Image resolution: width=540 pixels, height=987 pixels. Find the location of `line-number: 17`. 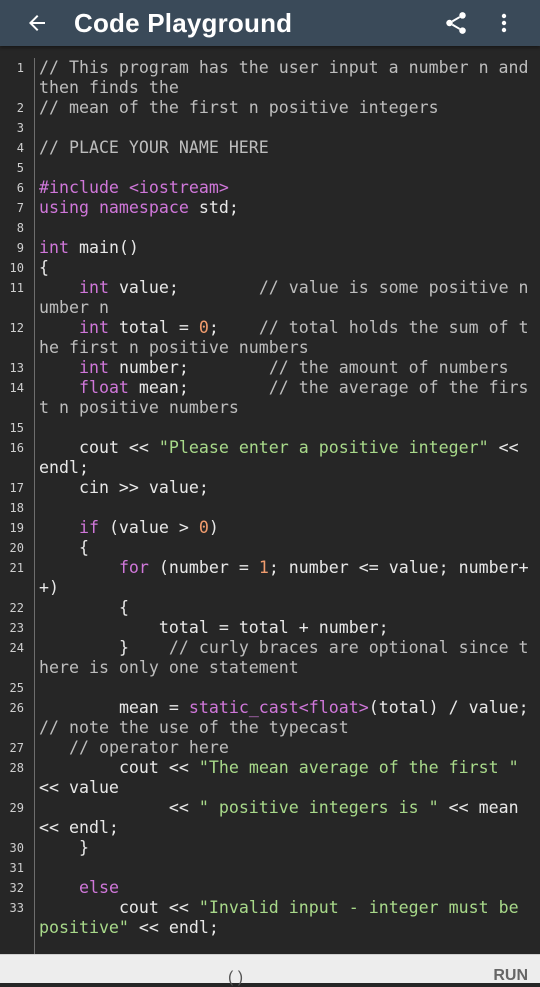

line-number: 17 is located at coordinates (16, 488).